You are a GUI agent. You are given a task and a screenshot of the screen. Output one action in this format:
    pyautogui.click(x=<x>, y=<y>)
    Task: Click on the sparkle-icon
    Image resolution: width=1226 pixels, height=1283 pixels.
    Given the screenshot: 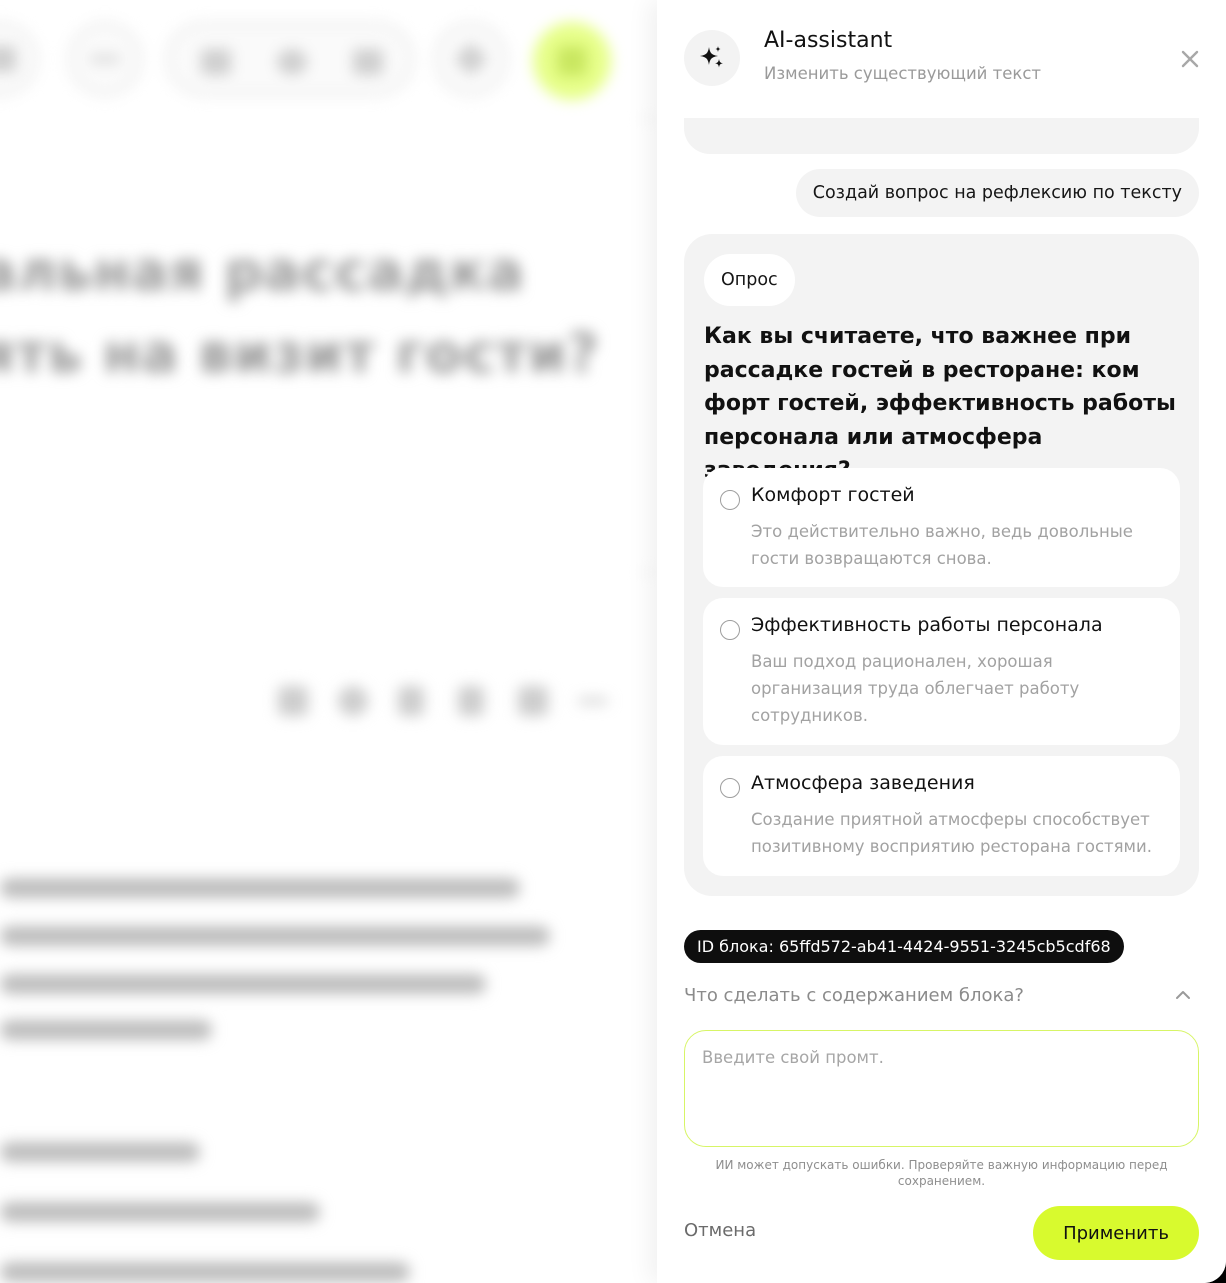 What is the action you would take?
    pyautogui.click(x=712, y=58)
    